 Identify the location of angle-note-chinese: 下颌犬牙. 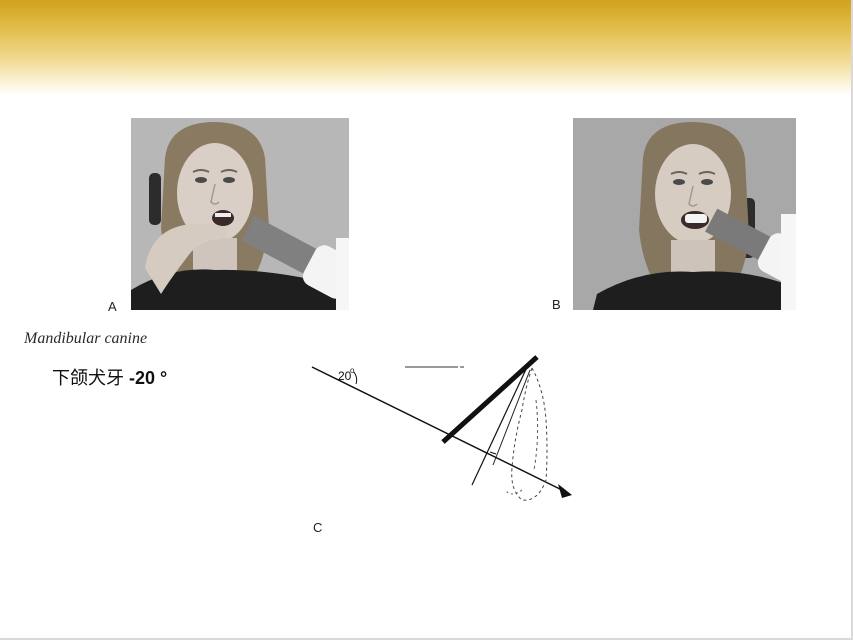
(88, 378).